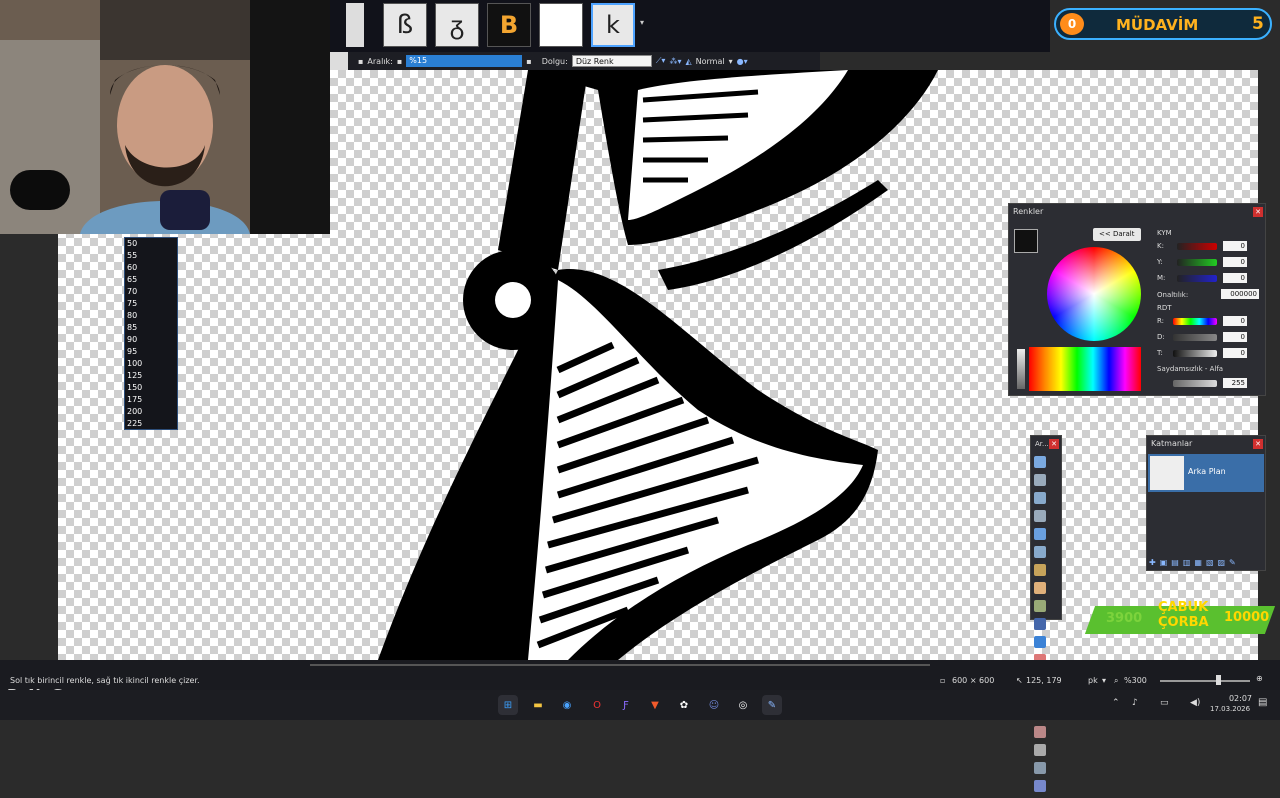  Describe the element at coordinates (1104, 680) in the screenshot. I see `units-chevron-icon: ▾` at that location.